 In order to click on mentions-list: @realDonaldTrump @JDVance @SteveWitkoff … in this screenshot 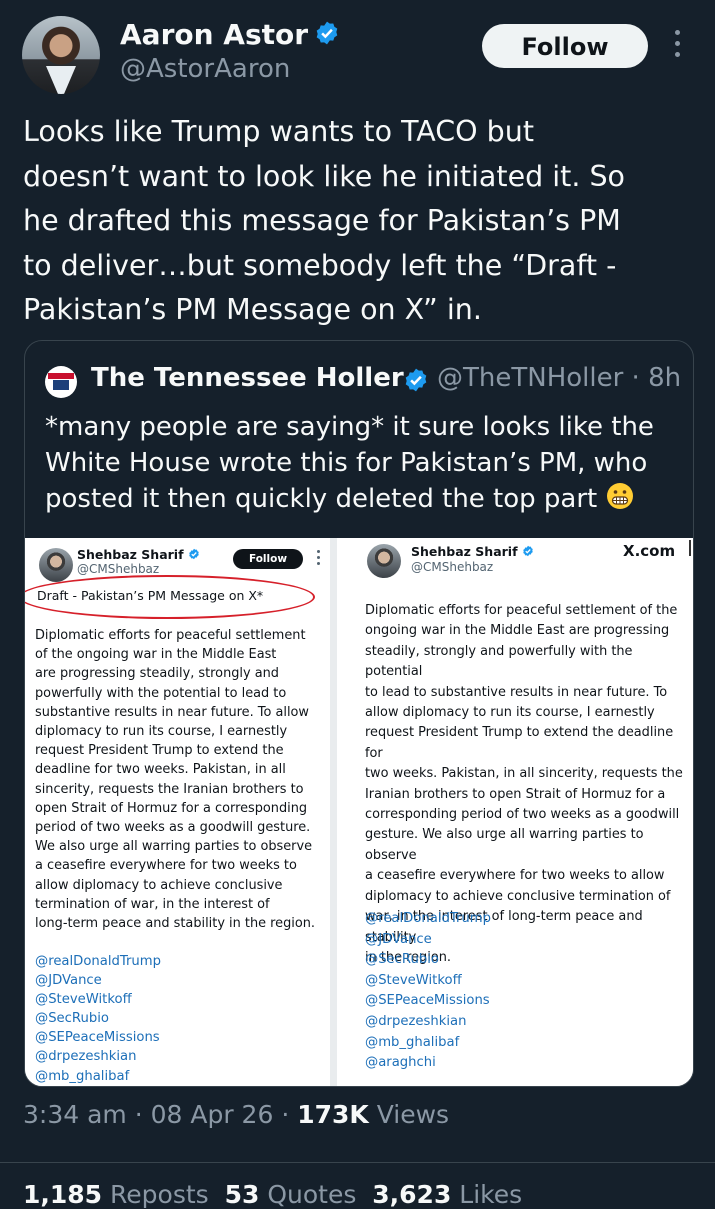, I will do `click(98, 1019)`.